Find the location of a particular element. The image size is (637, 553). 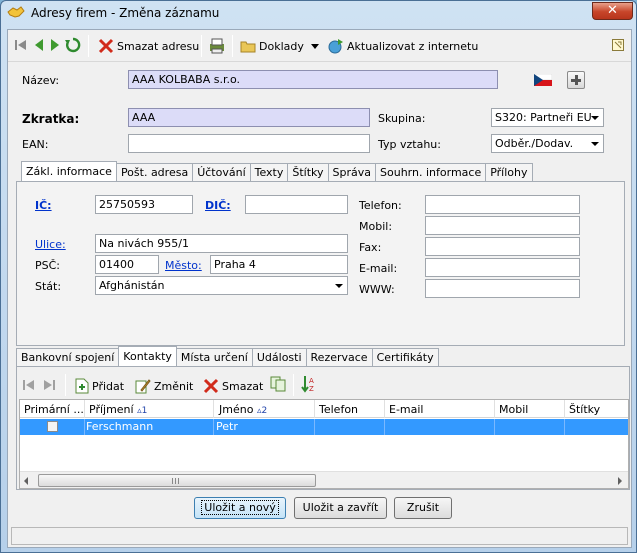

zkratka-label: Zkratka: is located at coordinates (51, 119).